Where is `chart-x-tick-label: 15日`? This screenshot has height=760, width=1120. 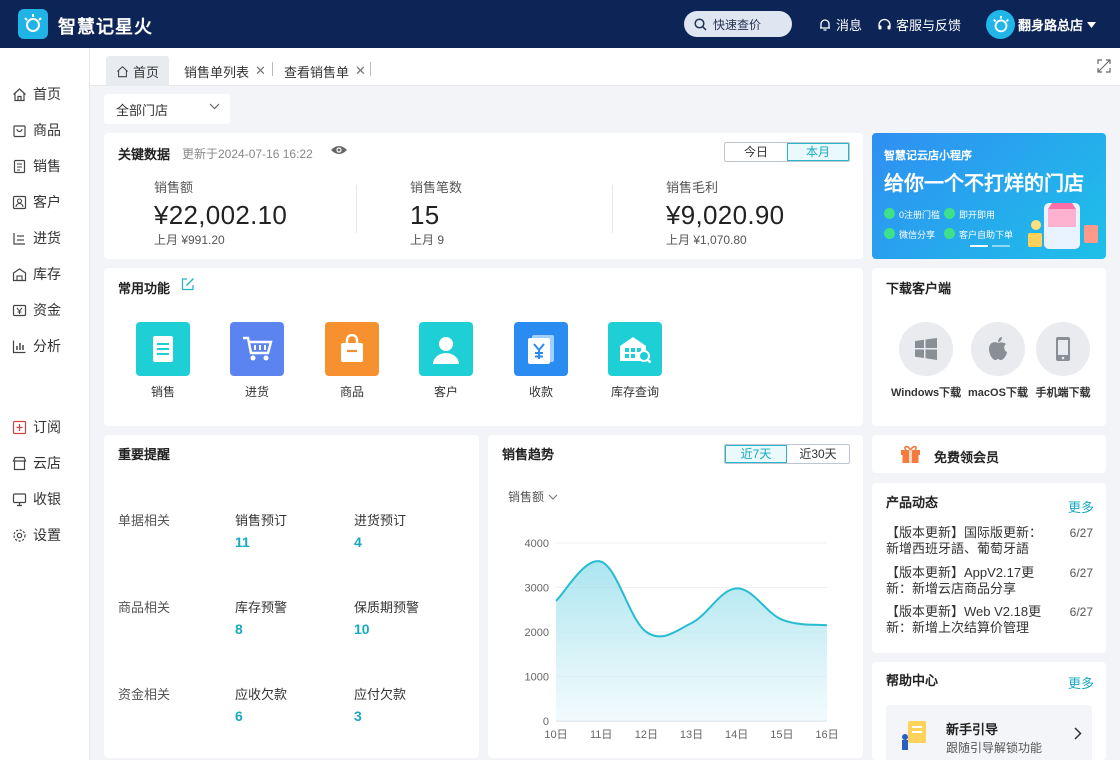
chart-x-tick-label: 15日 is located at coordinates (781, 735).